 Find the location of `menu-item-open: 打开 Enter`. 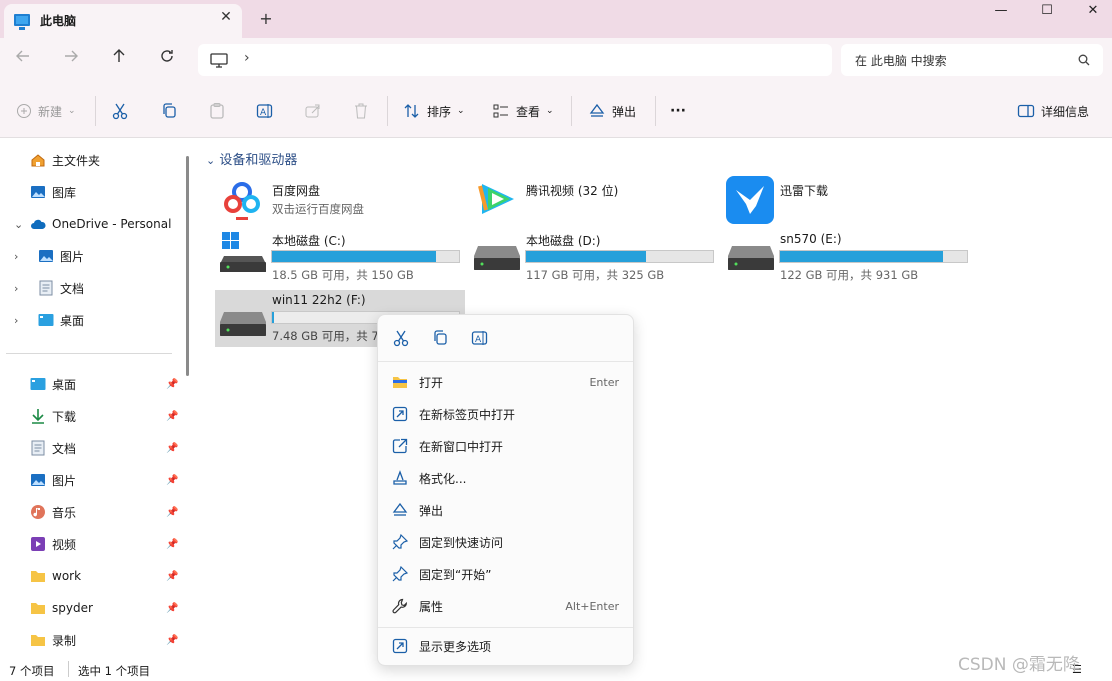

menu-item-open: 打开 Enter is located at coordinates (505, 382).